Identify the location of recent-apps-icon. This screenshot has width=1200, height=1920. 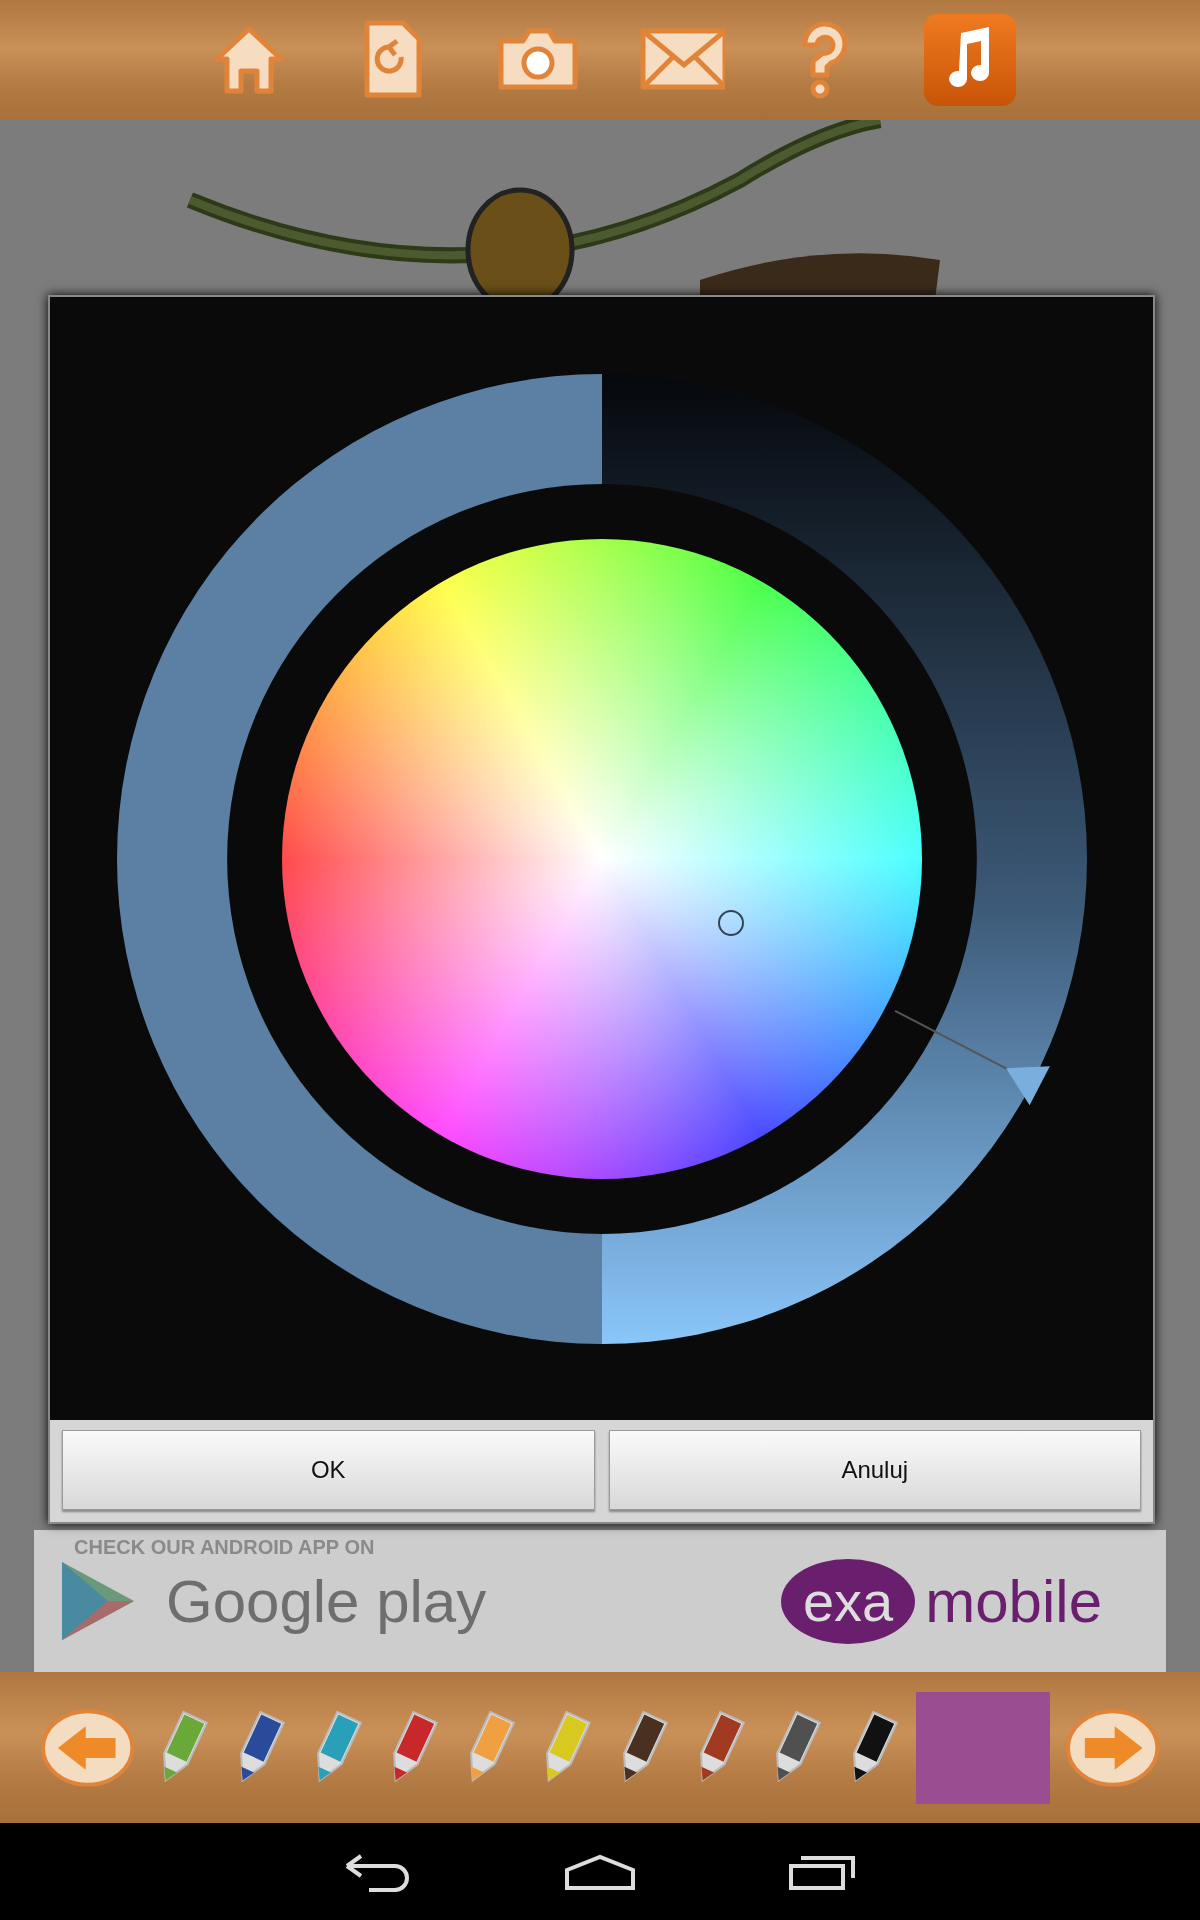
(822, 1871).